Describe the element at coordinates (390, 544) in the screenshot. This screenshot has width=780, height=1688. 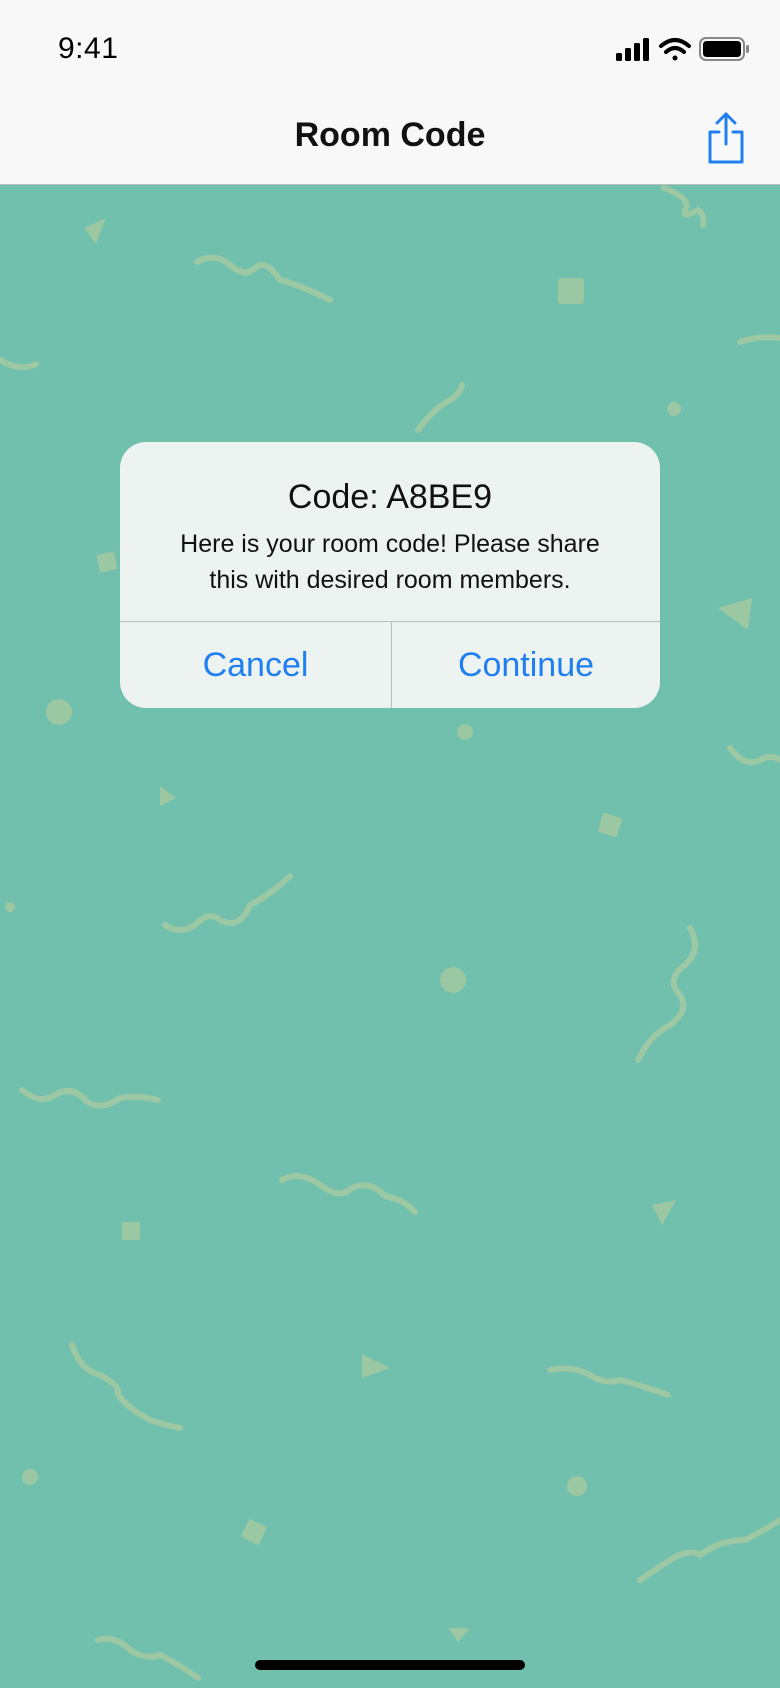
I see `alert-message-line-1: Here is your room code! Please share` at that location.